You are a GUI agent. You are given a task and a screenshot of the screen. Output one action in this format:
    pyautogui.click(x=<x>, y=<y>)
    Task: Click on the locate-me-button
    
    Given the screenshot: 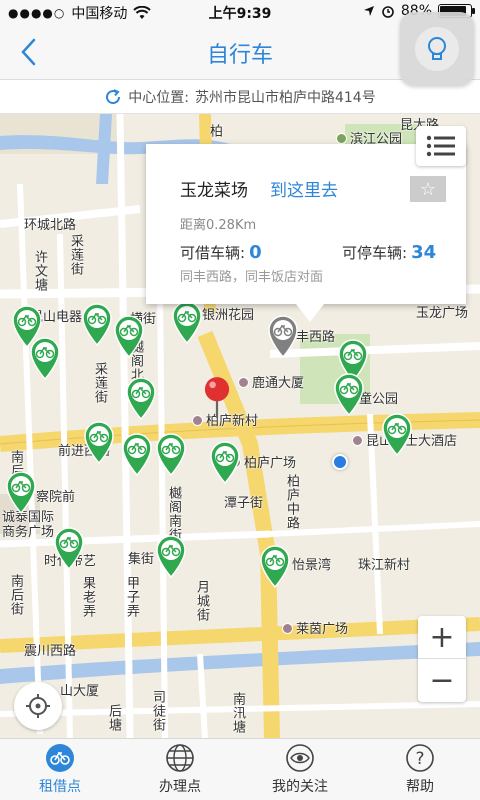 What is the action you would take?
    pyautogui.click(x=38, y=706)
    